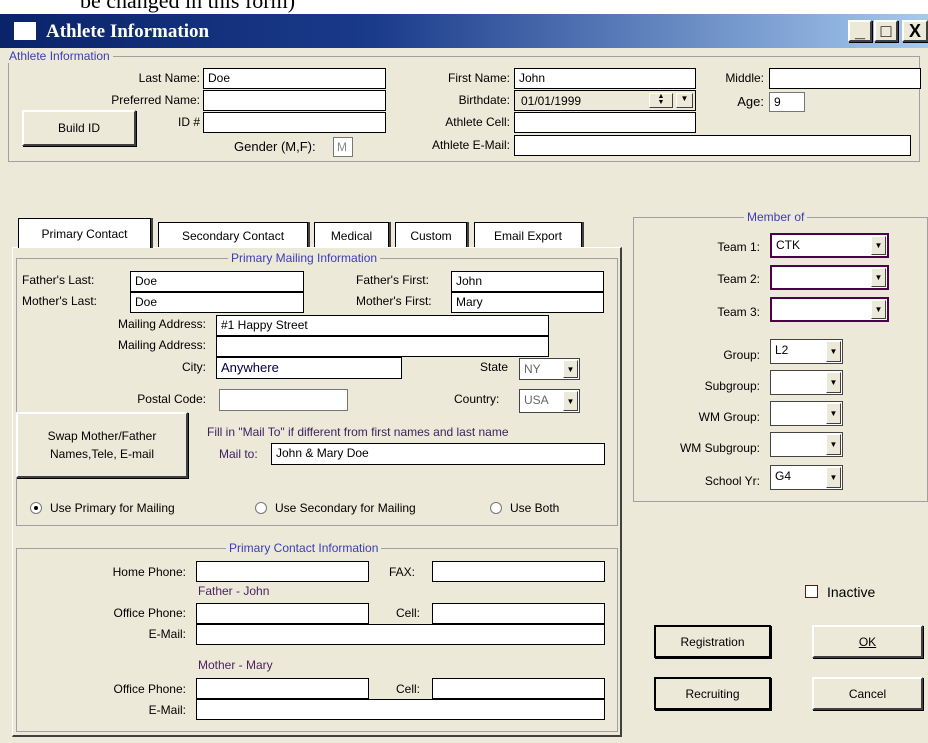  I want to click on registration-button-label: Registration, so click(712, 641).